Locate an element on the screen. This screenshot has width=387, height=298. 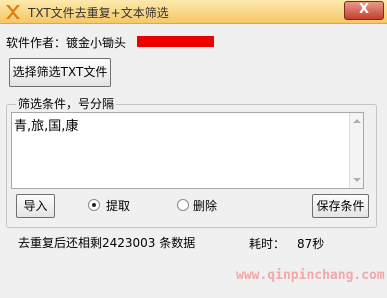
import-button: 导入 is located at coordinates (35, 206).